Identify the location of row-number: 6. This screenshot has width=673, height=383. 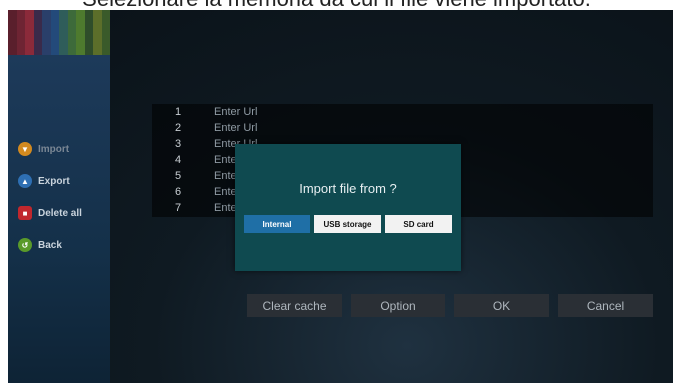
(178, 192).